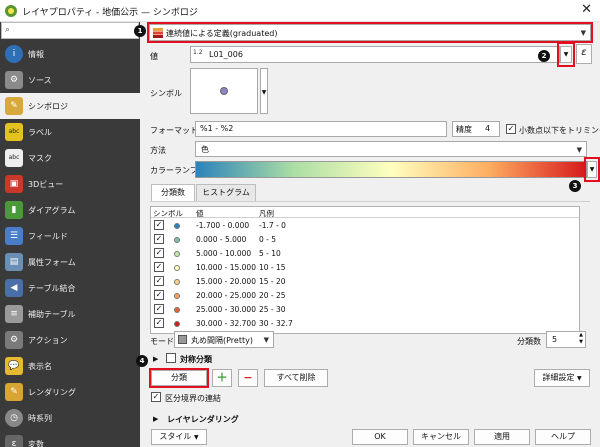 The image size is (600, 447). Describe the element at coordinates (266, 213) in the screenshot. I see `column-header-legend: 凡例` at that location.